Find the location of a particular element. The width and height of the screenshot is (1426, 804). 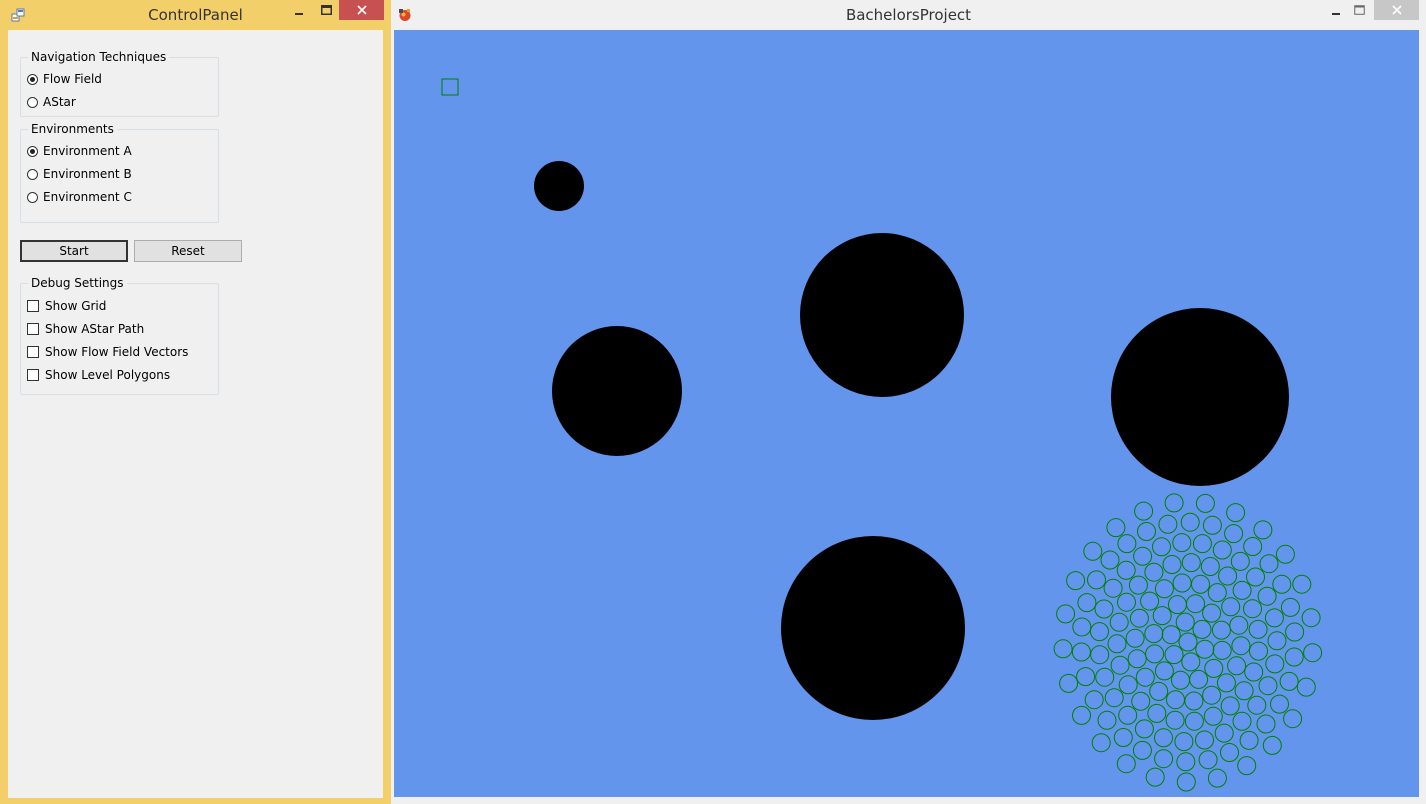

reset-button: Reset is located at coordinates (188, 251).